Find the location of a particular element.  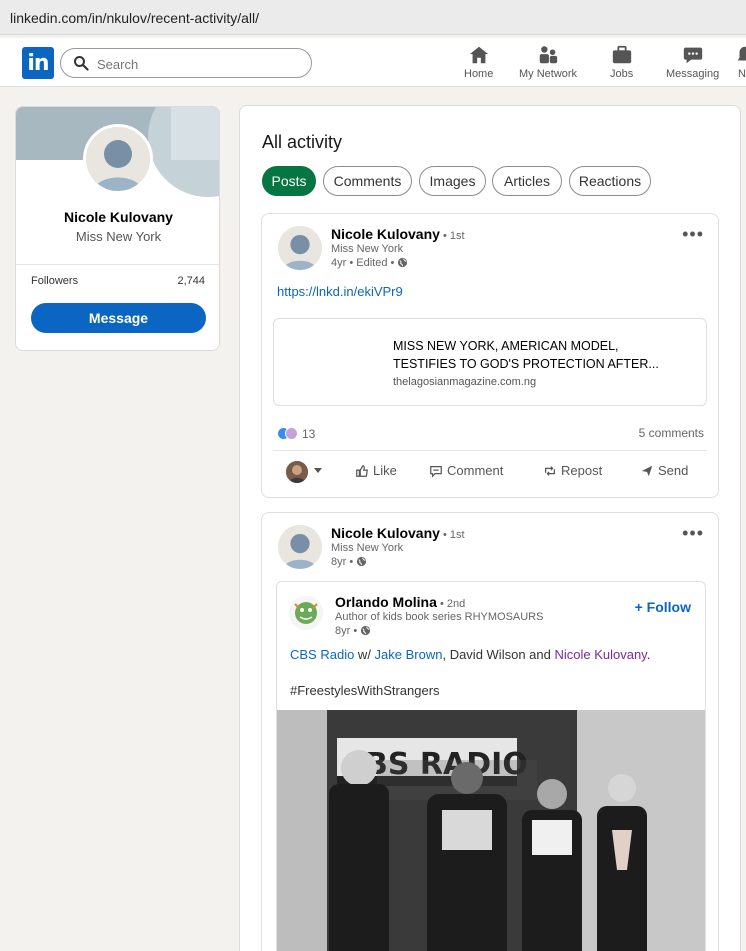

nav-jobs-label: Jobs is located at coordinates (622, 74).